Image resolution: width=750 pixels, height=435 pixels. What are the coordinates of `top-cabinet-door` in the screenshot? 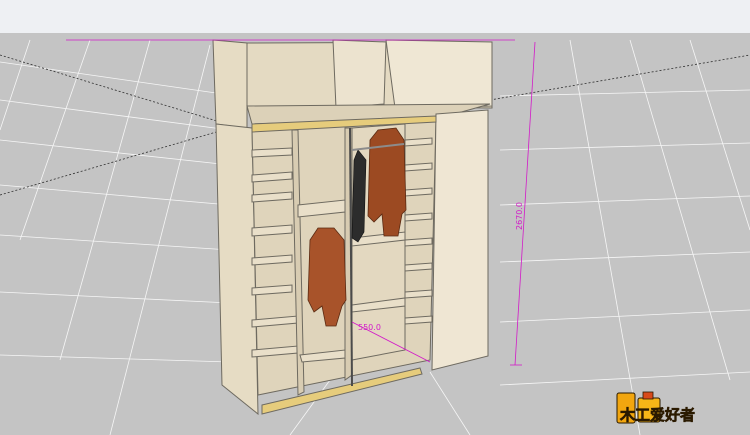 It's located at (359, 74).